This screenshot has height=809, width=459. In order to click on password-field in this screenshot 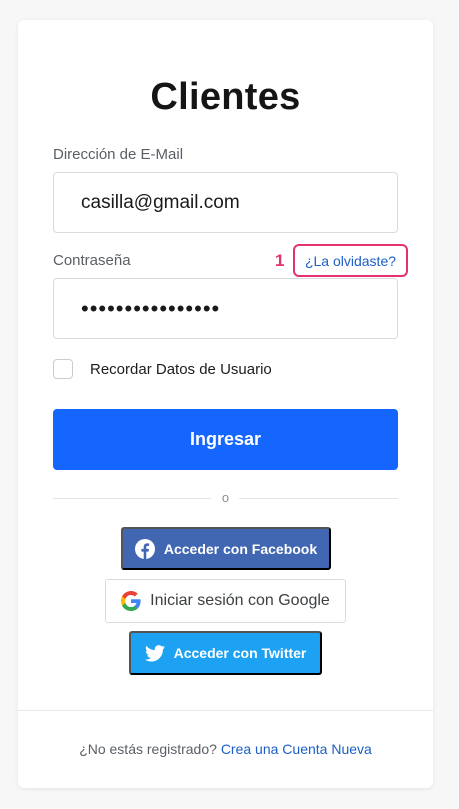, I will do `click(225, 308)`.